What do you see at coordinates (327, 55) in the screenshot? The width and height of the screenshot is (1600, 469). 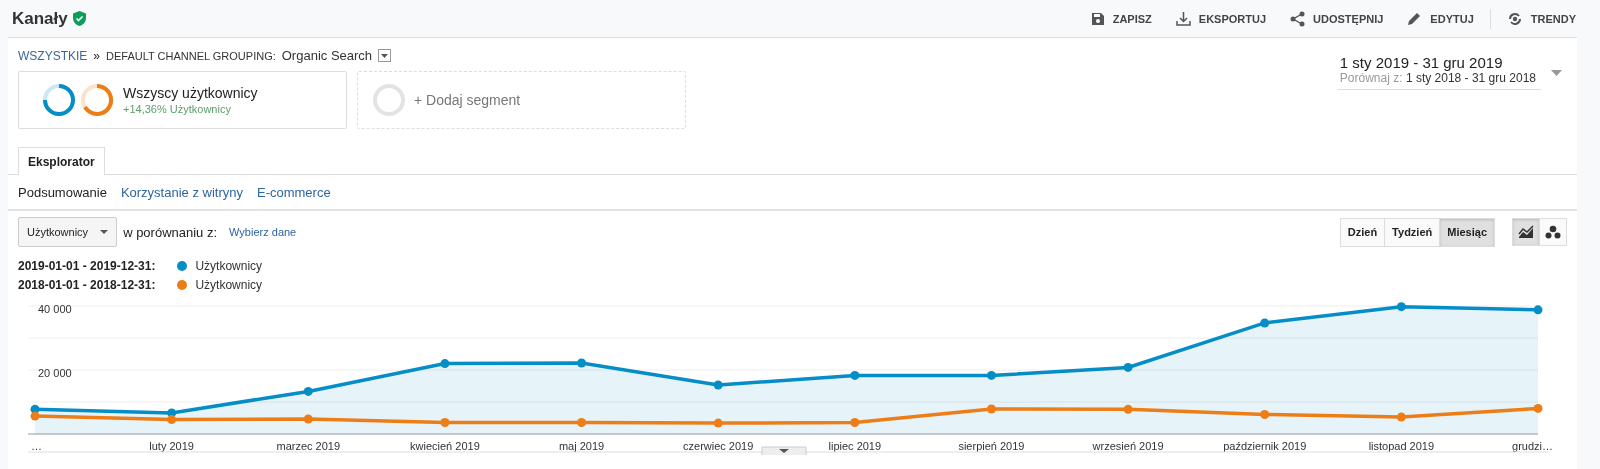 I see `grouping-value: Organic Search` at bounding box center [327, 55].